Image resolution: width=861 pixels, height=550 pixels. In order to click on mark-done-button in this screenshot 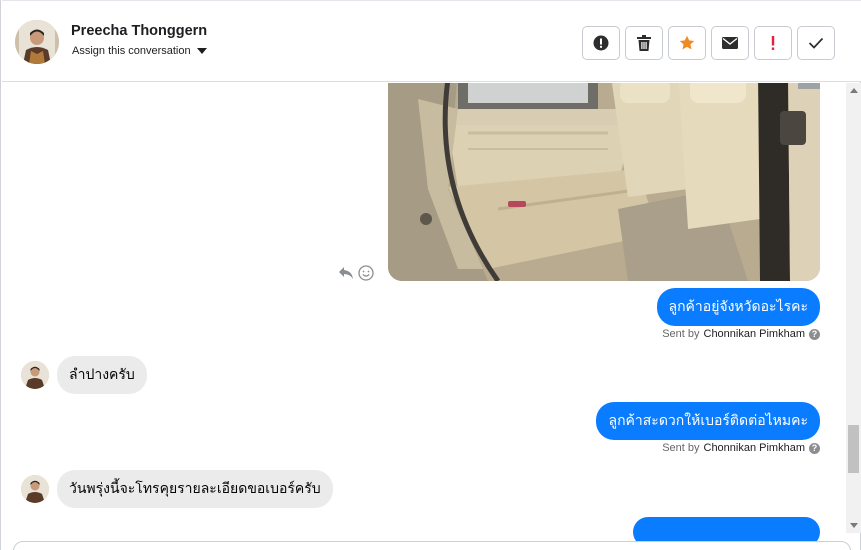, I will do `click(816, 43)`.